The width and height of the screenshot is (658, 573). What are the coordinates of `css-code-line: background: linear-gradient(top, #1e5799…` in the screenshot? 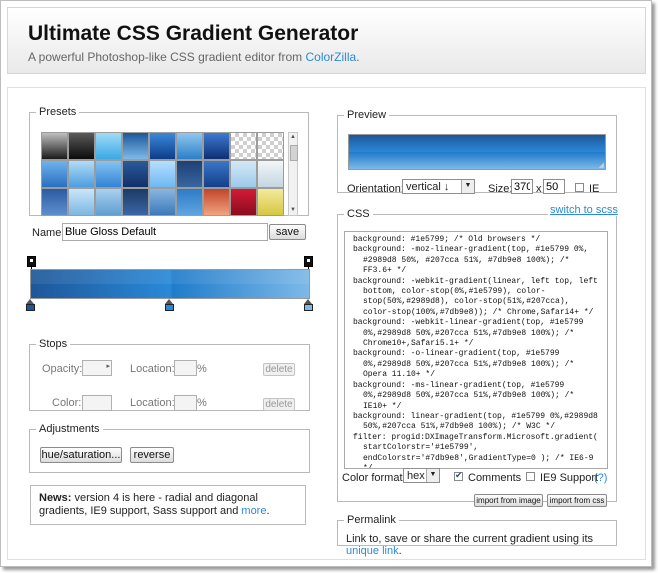 It's located at (478, 421).